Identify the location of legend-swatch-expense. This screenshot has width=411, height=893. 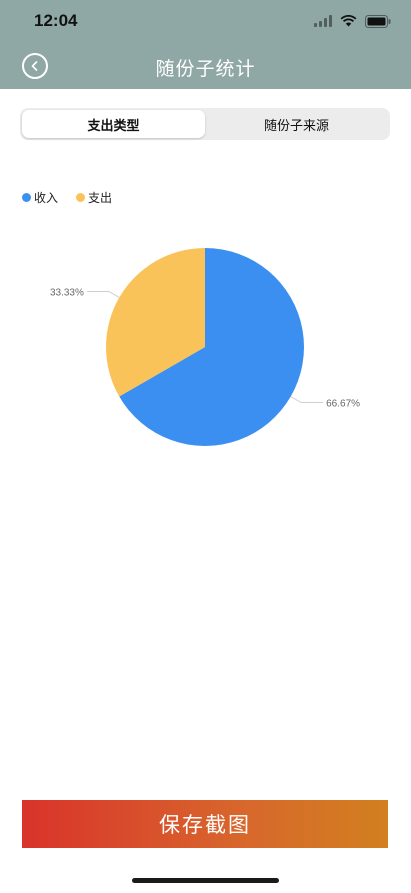
(81, 197).